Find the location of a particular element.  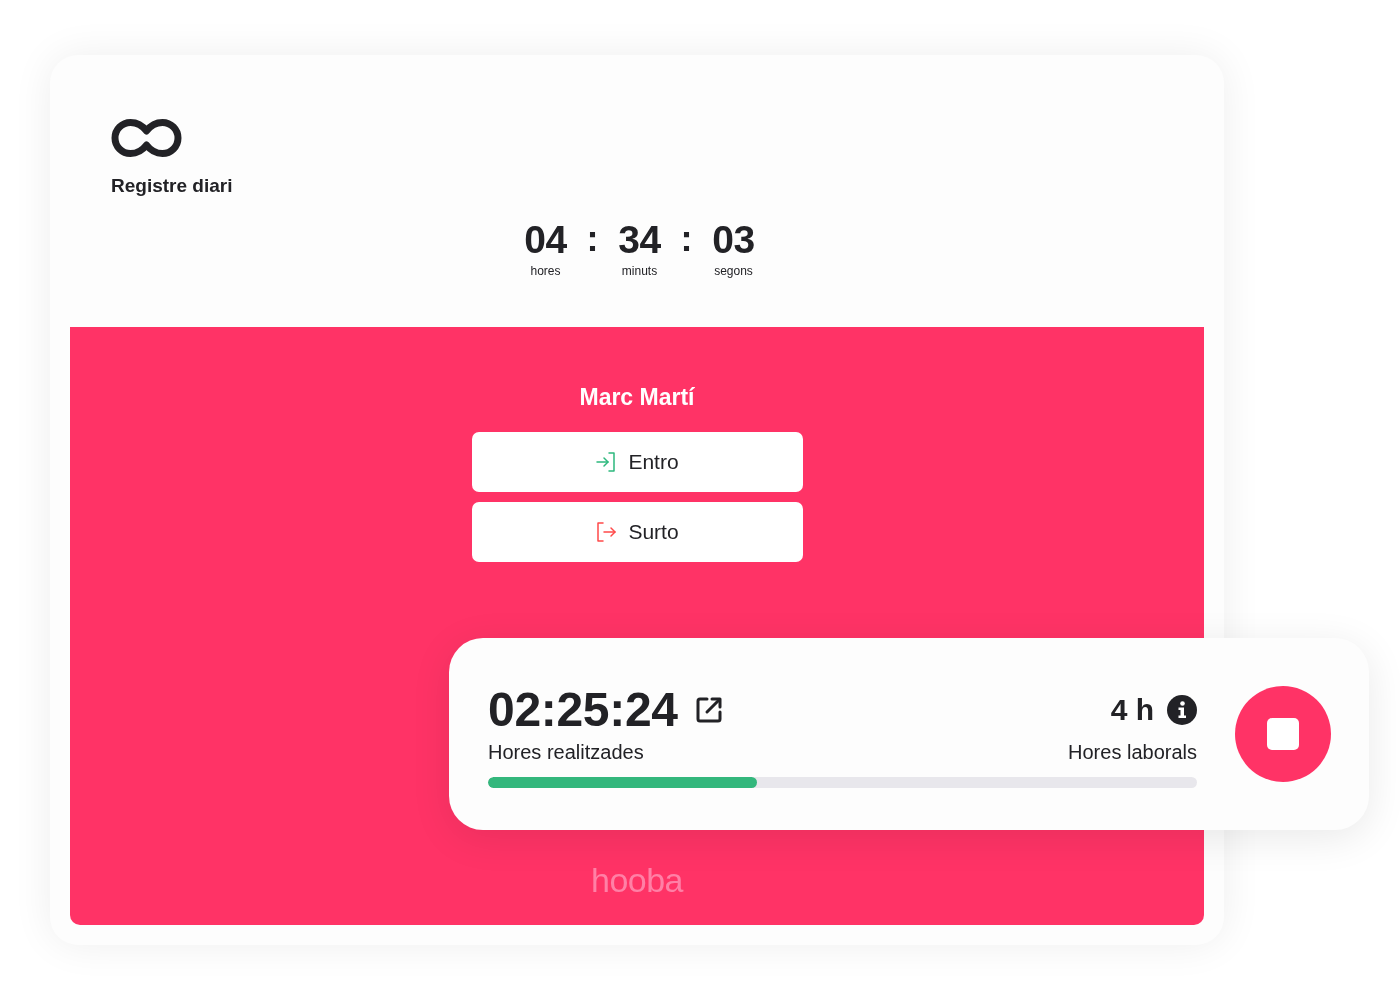

exit-icon is located at coordinates (606, 532).